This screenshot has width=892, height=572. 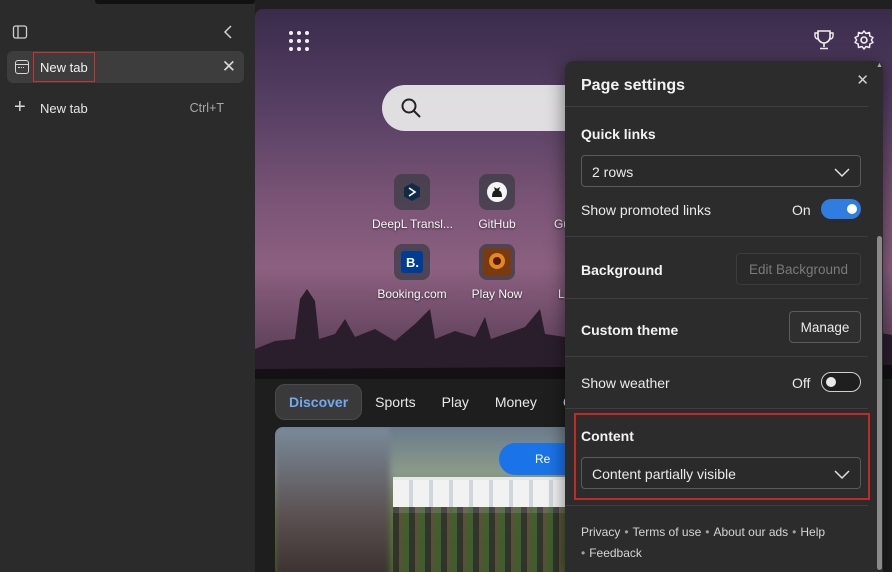 What do you see at coordinates (561, 294) in the screenshot?
I see `quick-link-label: L` at bounding box center [561, 294].